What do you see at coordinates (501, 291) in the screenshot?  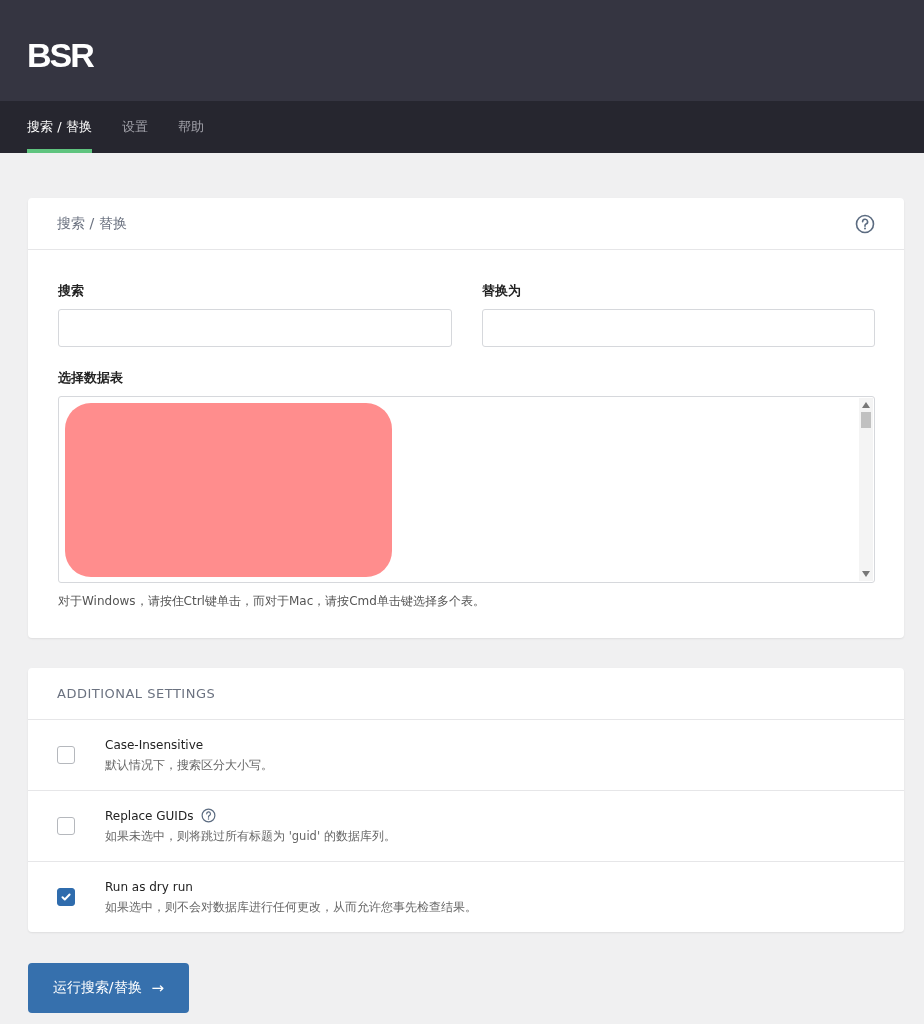 I see `field-label: 替换为` at bounding box center [501, 291].